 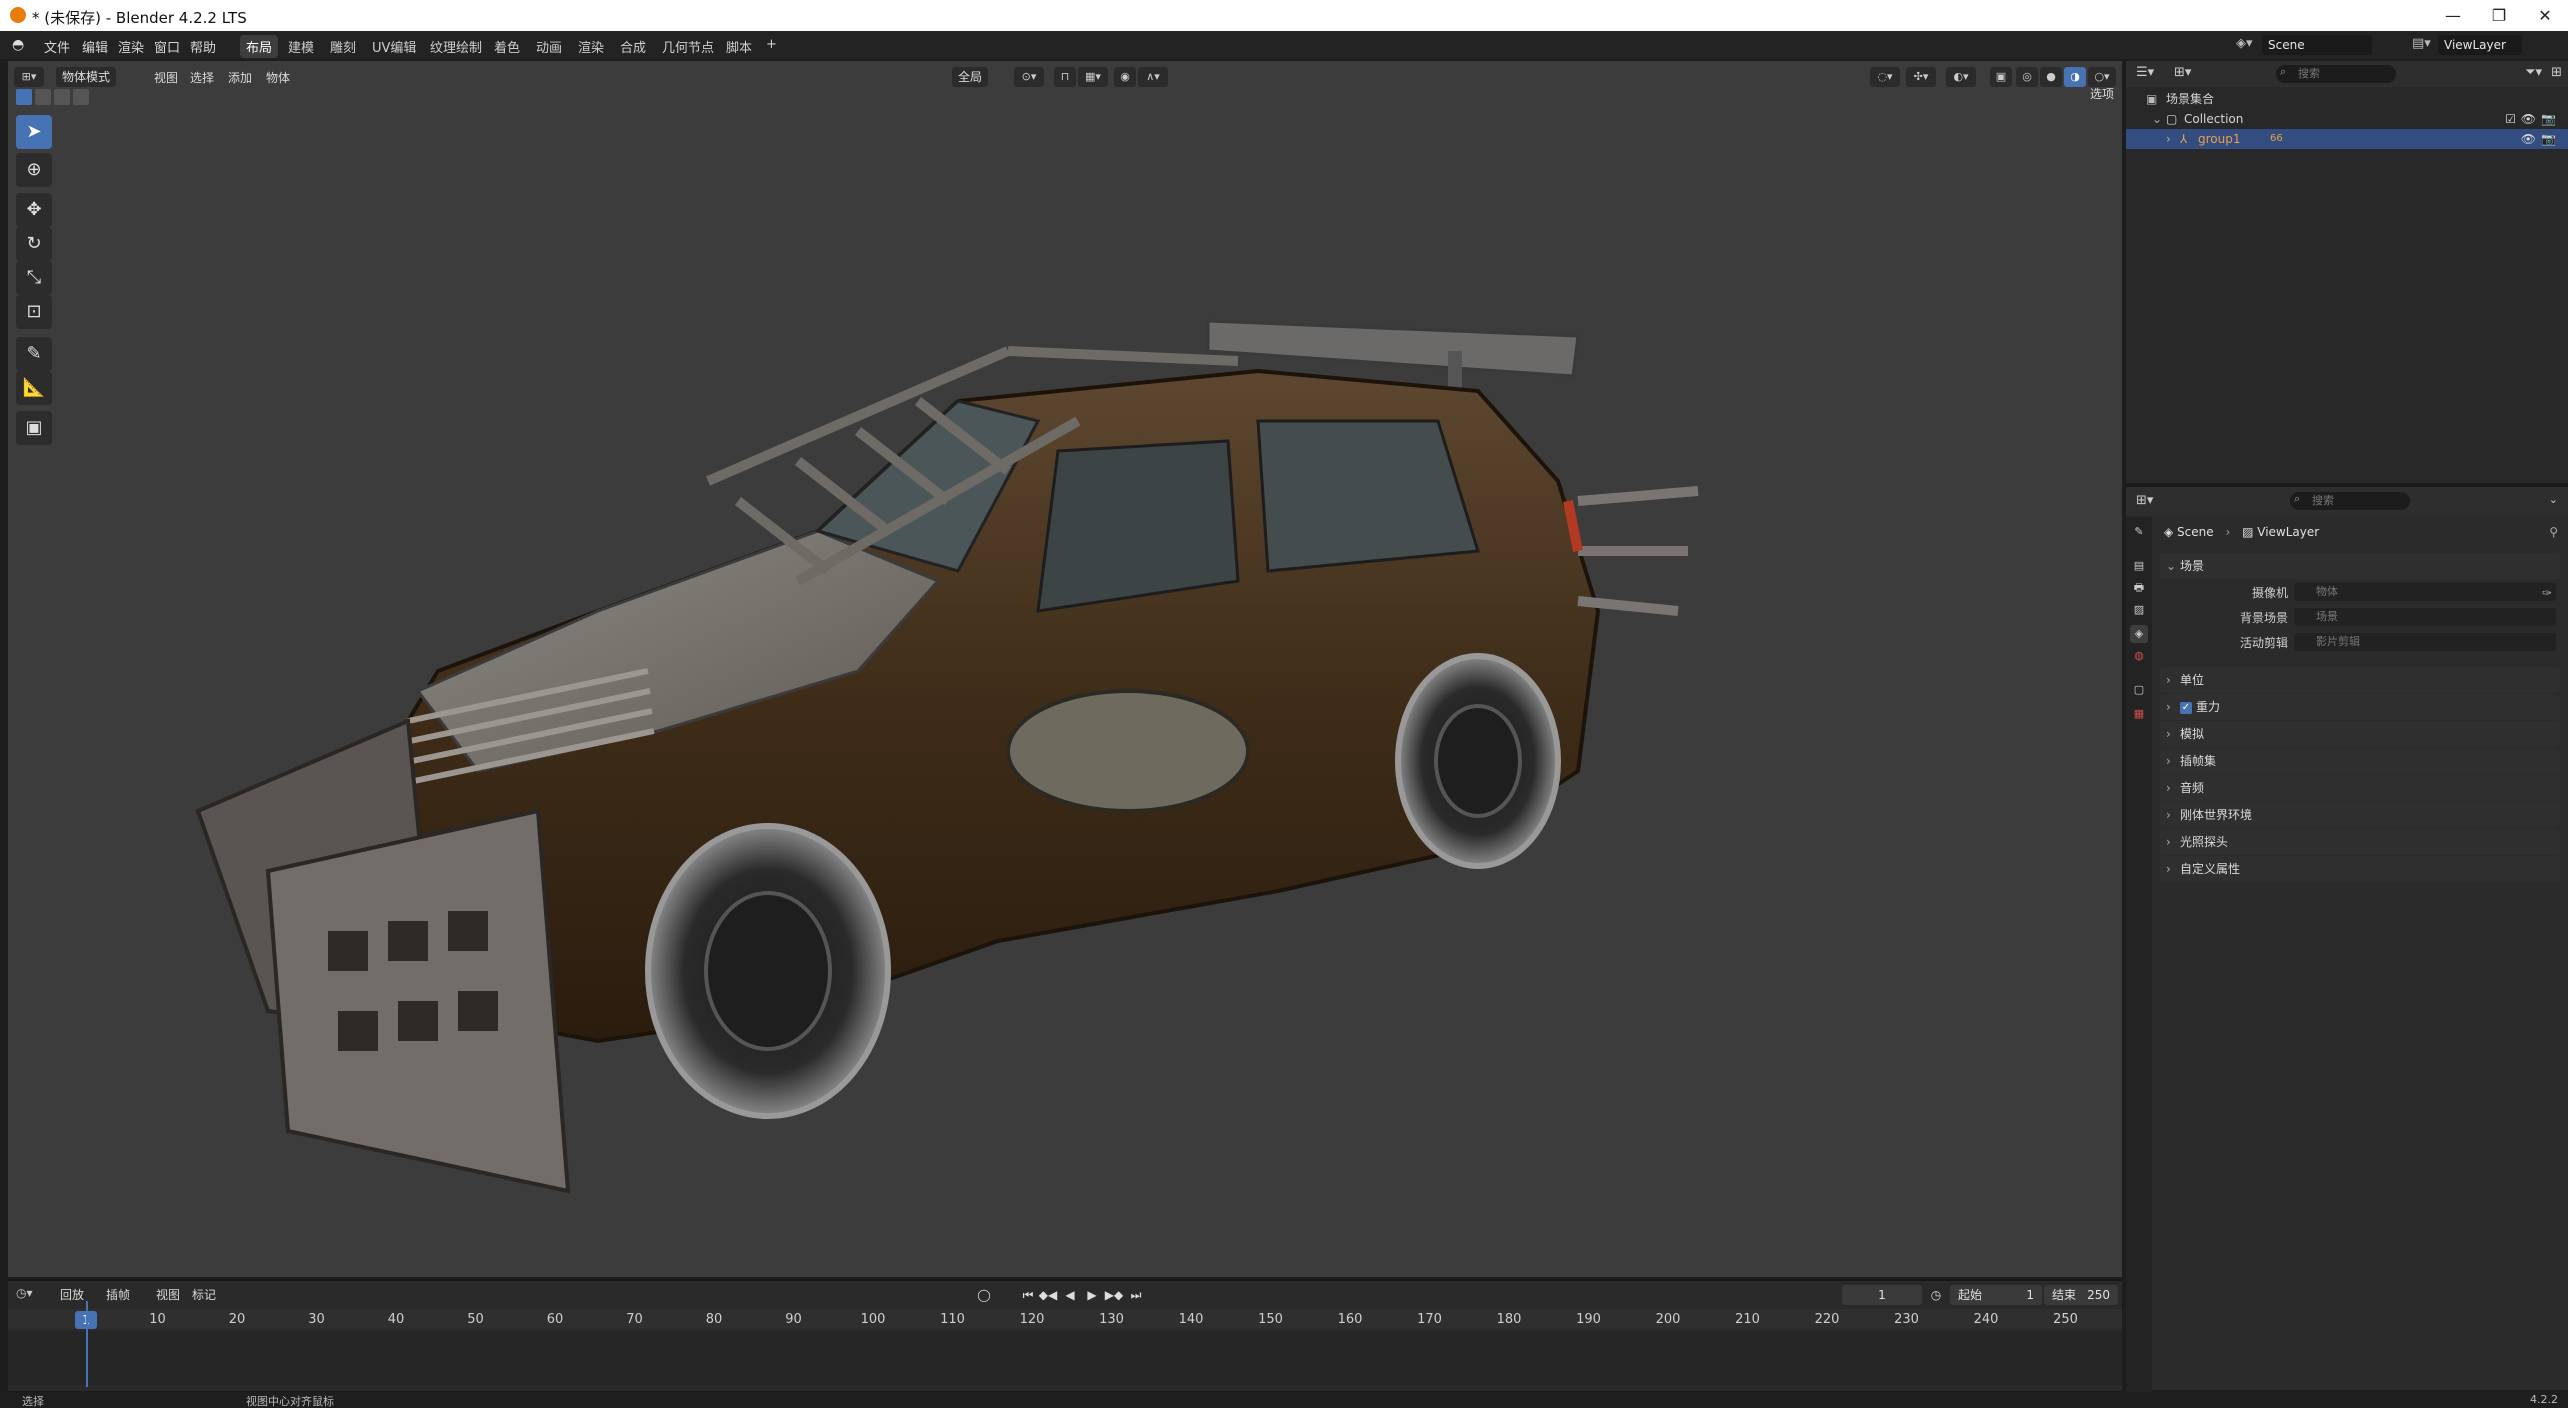 What do you see at coordinates (2360, 869) in the screenshot?
I see `panel-custom-properties: › 自定义属性` at bounding box center [2360, 869].